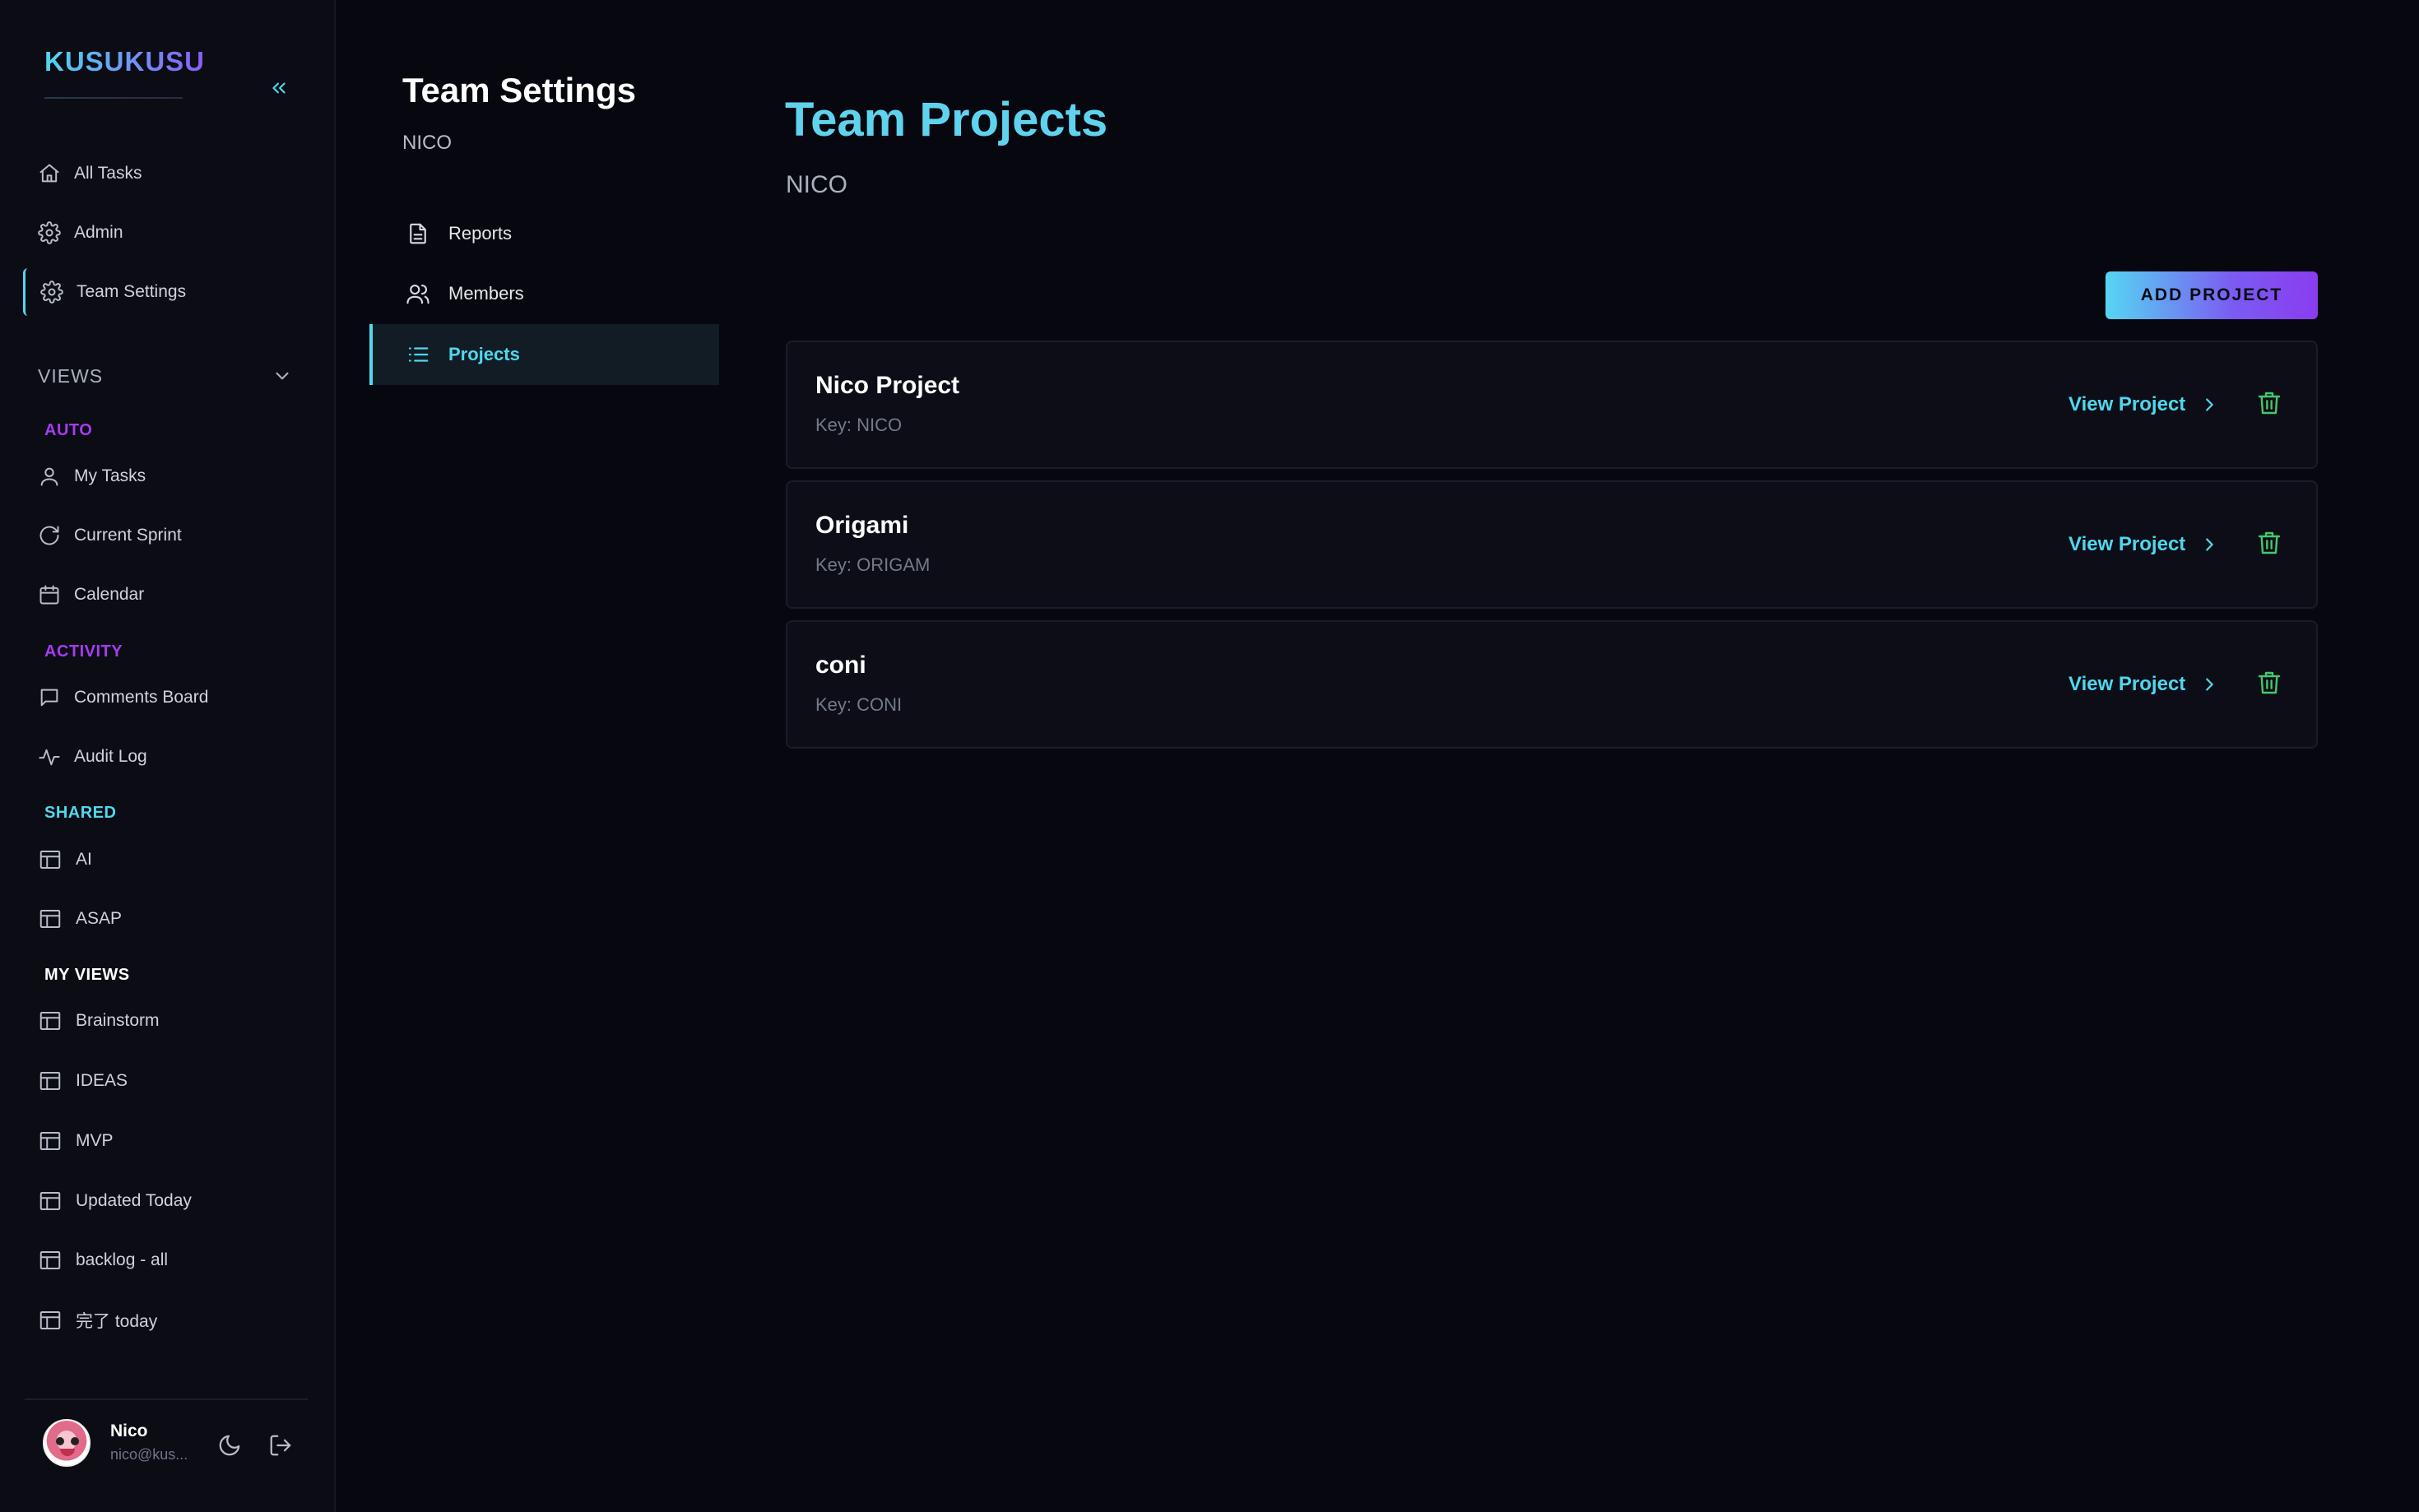  Describe the element at coordinates (859, 704) in the screenshot. I see `project-key: Key: CONI` at that location.